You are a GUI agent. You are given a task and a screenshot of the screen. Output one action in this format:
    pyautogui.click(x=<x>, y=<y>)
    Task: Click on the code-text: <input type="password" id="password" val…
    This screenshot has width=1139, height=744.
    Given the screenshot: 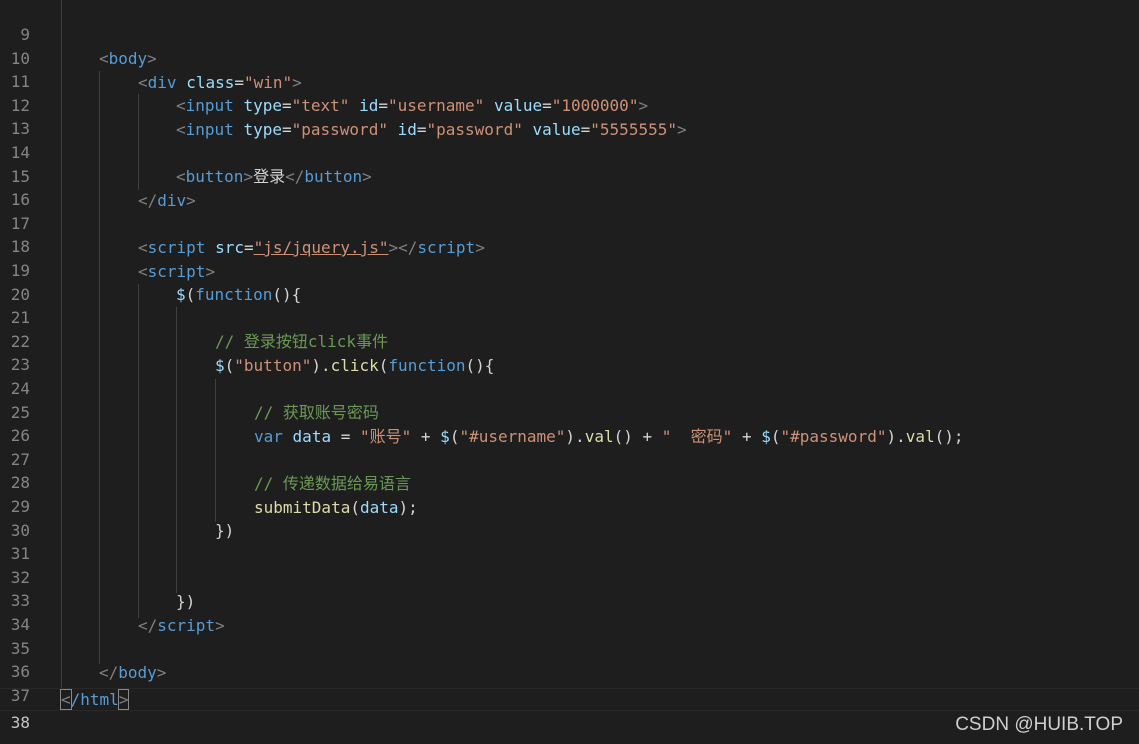 What is the action you would take?
    pyautogui.click(x=431, y=129)
    